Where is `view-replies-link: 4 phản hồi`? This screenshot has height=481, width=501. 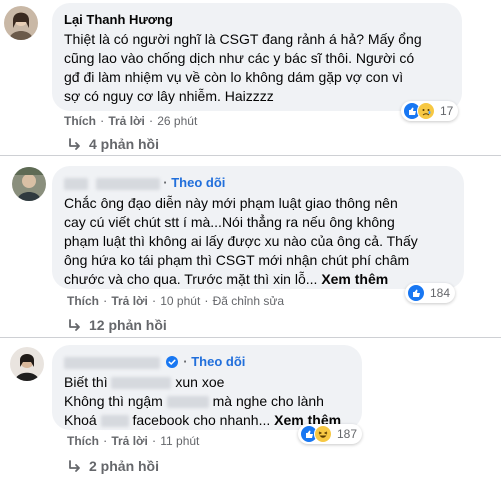 view-replies-link: 4 phản hồi is located at coordinates (113, 144).